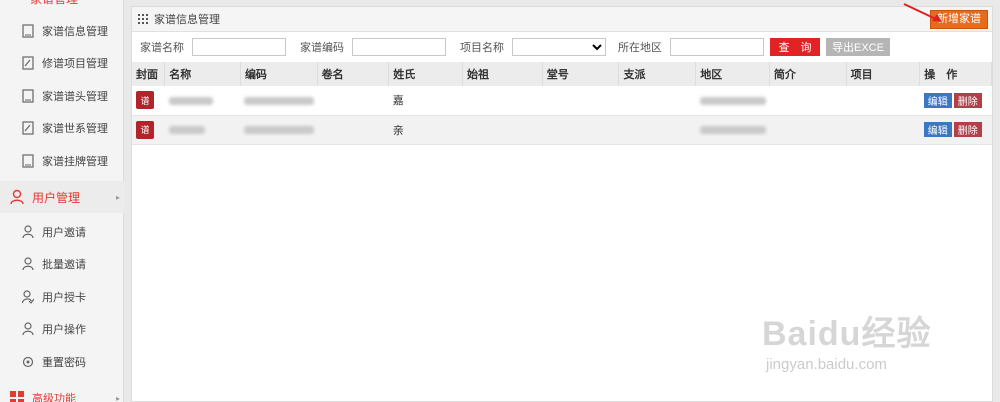 This screenshot has width=1000, height=402. I want to click on sidebar-group-label: 用户管理, so click(56, 197).